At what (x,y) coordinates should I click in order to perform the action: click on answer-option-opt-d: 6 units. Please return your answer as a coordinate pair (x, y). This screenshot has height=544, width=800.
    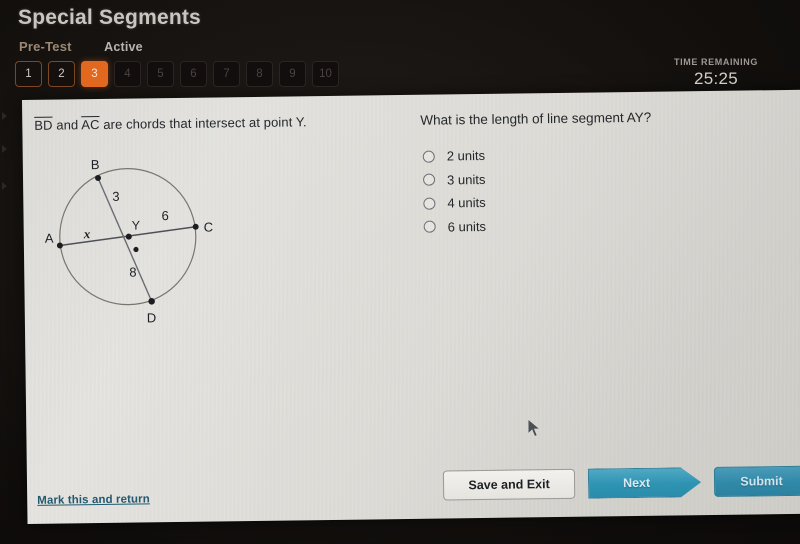
    Looking at the image, I should click on (572, 224).